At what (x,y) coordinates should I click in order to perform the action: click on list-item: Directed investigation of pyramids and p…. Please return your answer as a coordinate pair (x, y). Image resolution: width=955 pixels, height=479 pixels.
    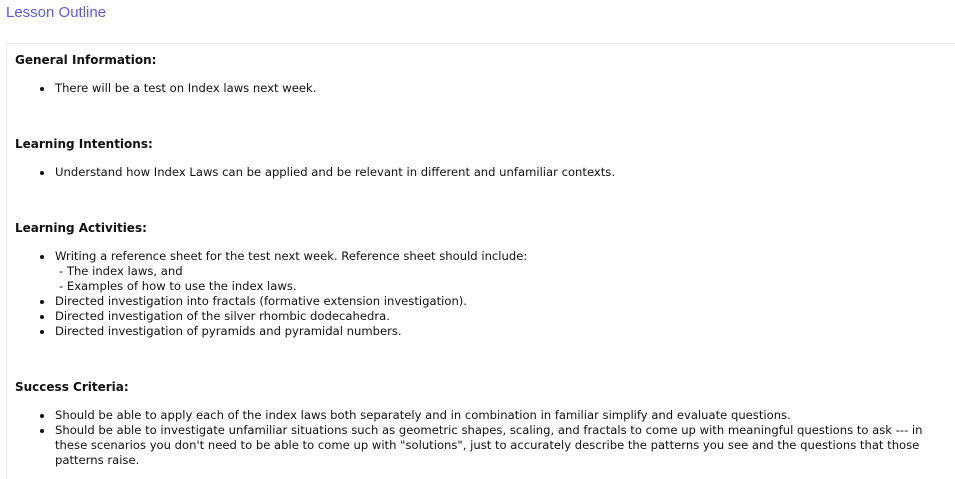
    Looking at the image, I should click on (492, 331).